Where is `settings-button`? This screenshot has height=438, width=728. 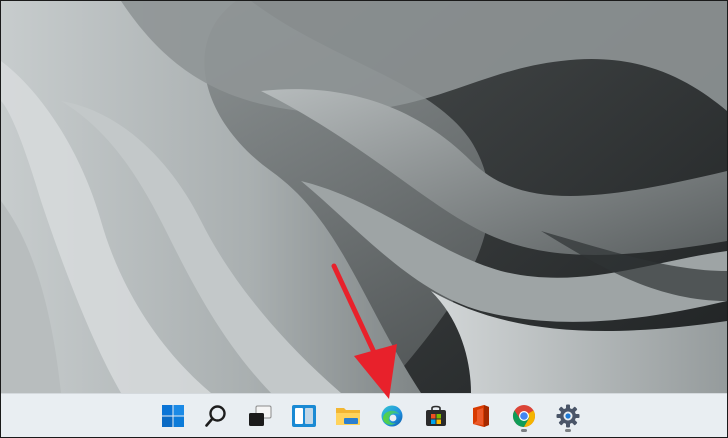
settings-button is located at coordinates (568, 416).